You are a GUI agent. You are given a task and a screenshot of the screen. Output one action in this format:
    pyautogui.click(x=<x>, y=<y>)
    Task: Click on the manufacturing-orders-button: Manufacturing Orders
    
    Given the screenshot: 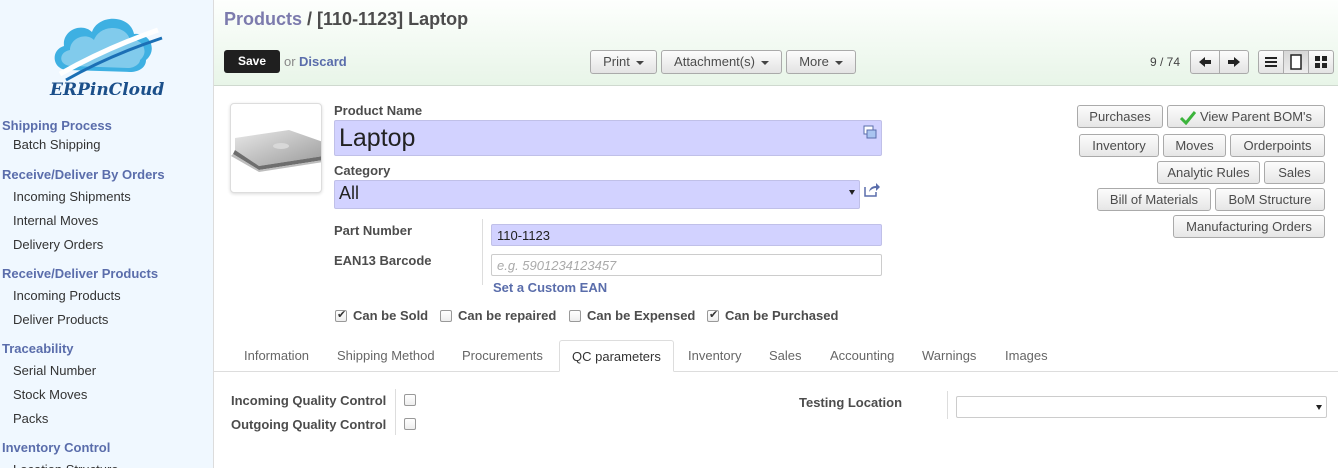 What is the action you would take?
    pyautogui.click(x=1249, y=226)
    